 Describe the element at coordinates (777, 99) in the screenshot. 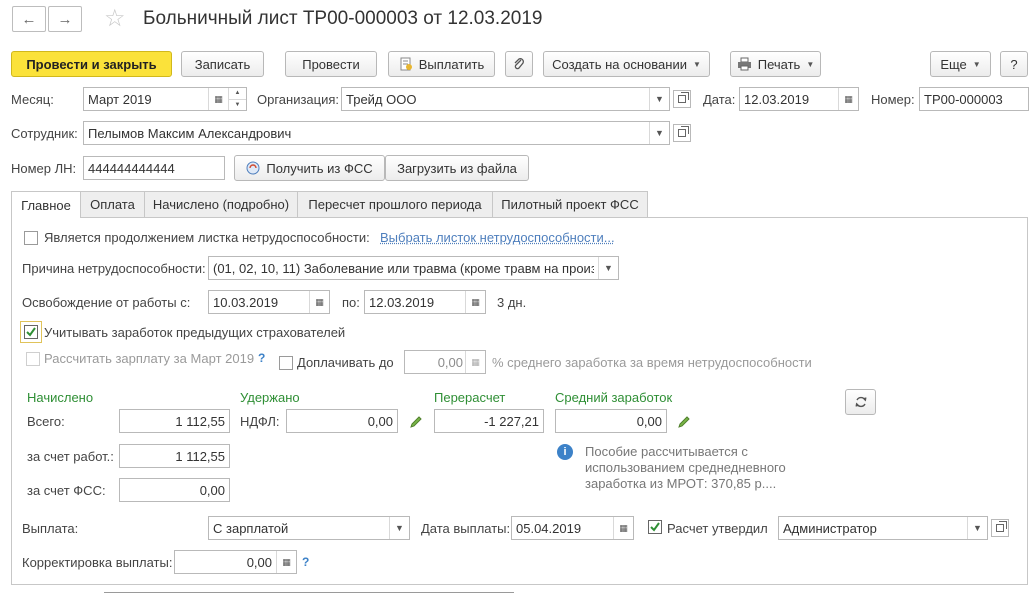

I see `date-value: 12.03.2019` at that location.